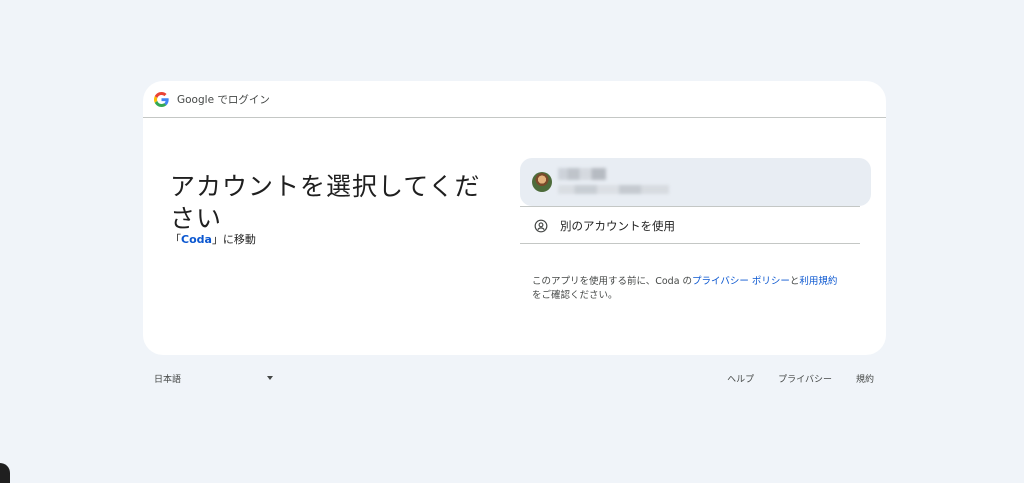 This screenshot has width=1024, height=483. I want to click on header-text: Google でログイン, so click(223, 100).